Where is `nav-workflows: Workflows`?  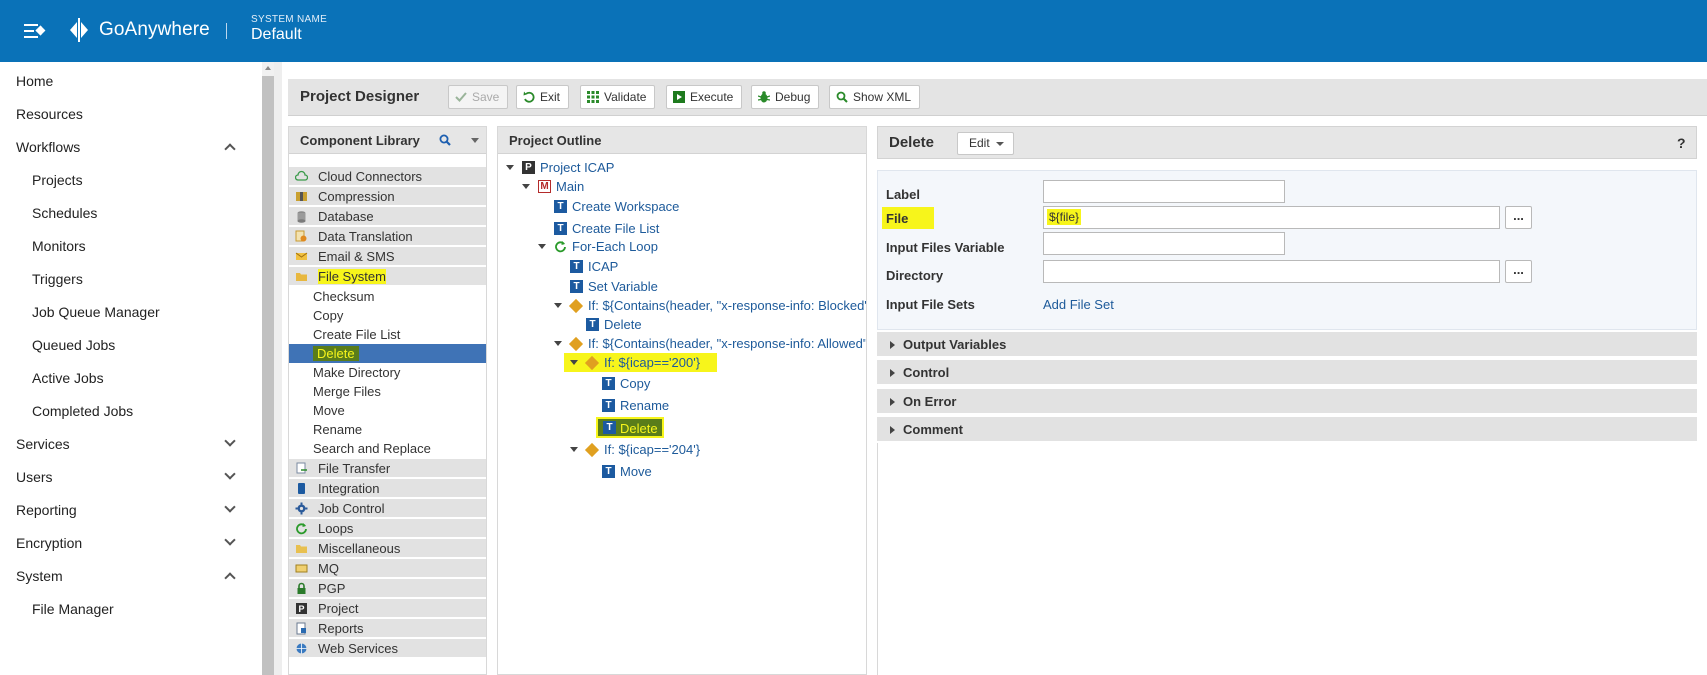
nav-workflows: Workflows is located at coordinates (120, 147).